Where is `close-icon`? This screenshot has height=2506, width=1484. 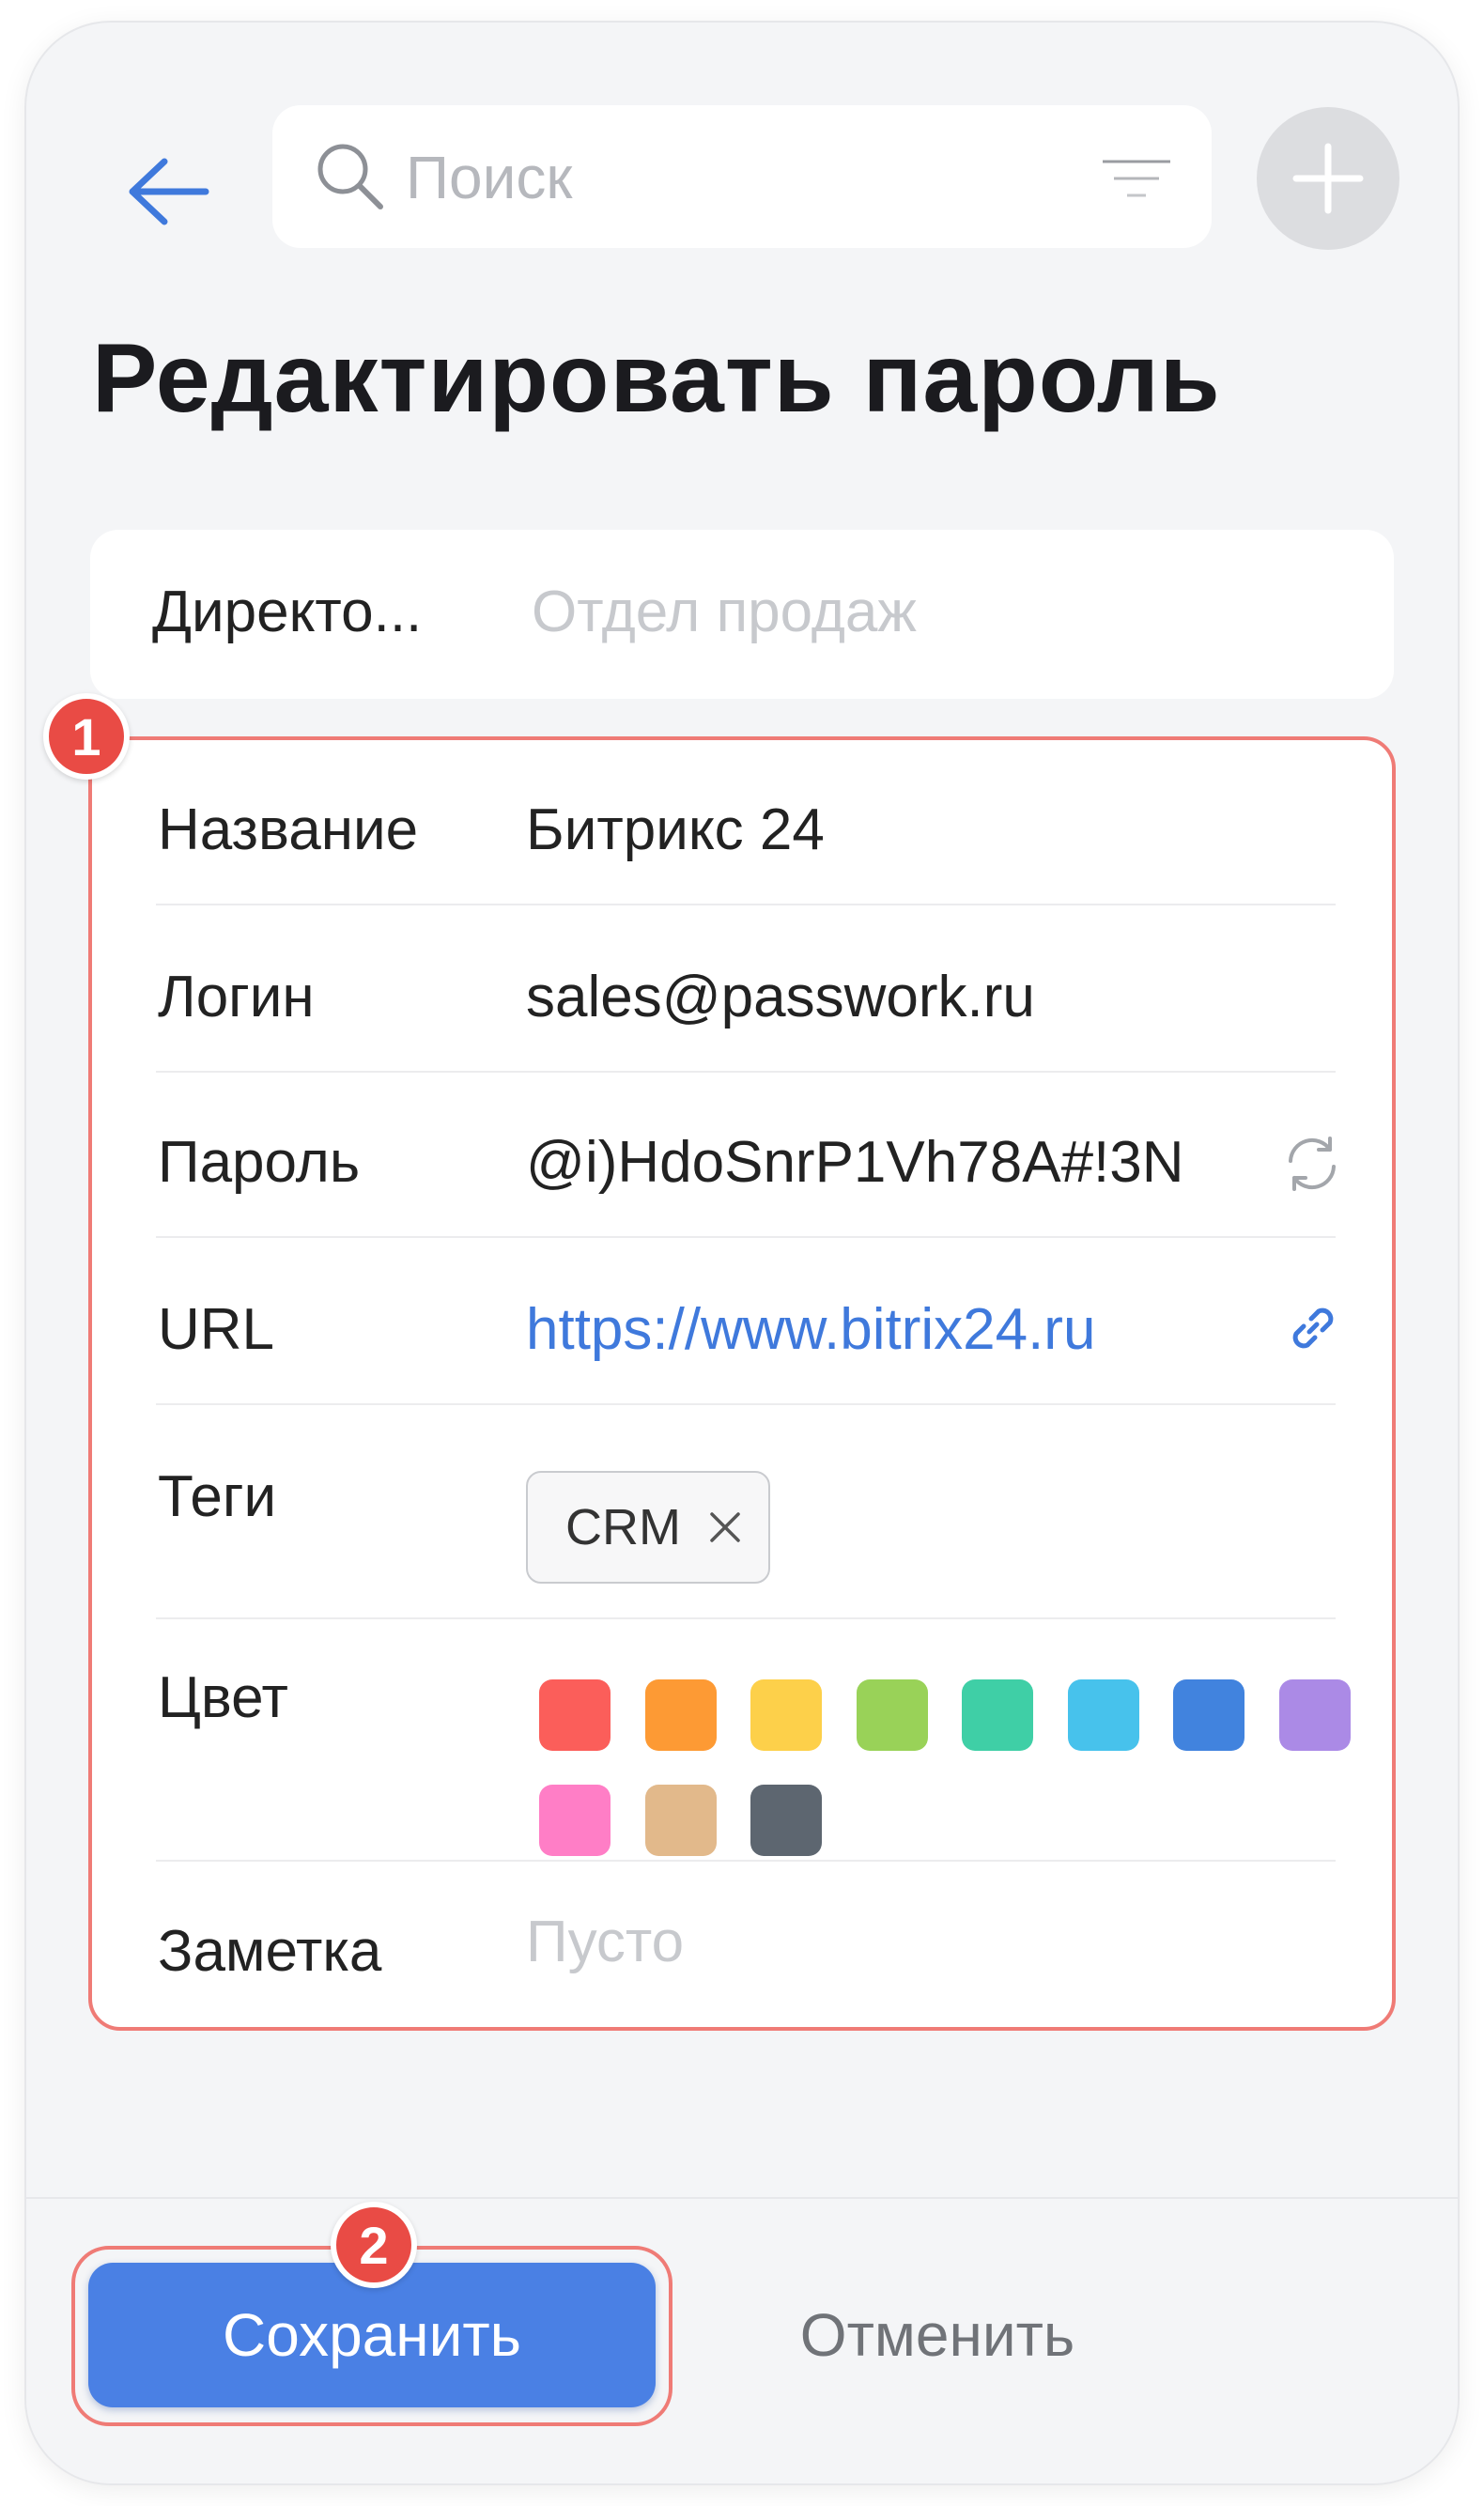
close-icon is located at coordinates (725, 1527).